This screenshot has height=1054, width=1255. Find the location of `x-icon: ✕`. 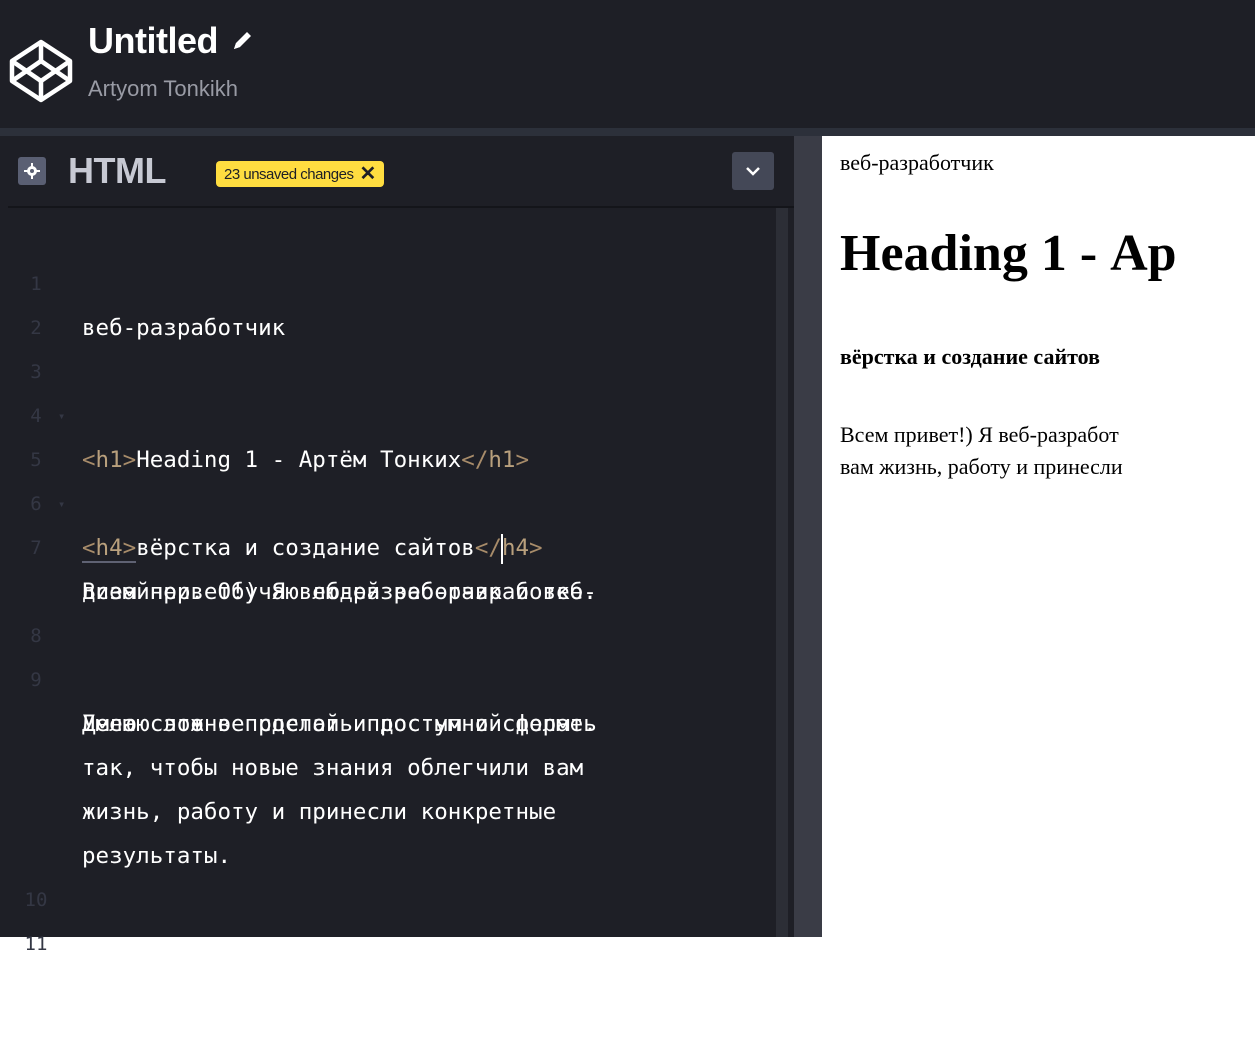

x-icon: ✕ is located at coordinates (367, 174).